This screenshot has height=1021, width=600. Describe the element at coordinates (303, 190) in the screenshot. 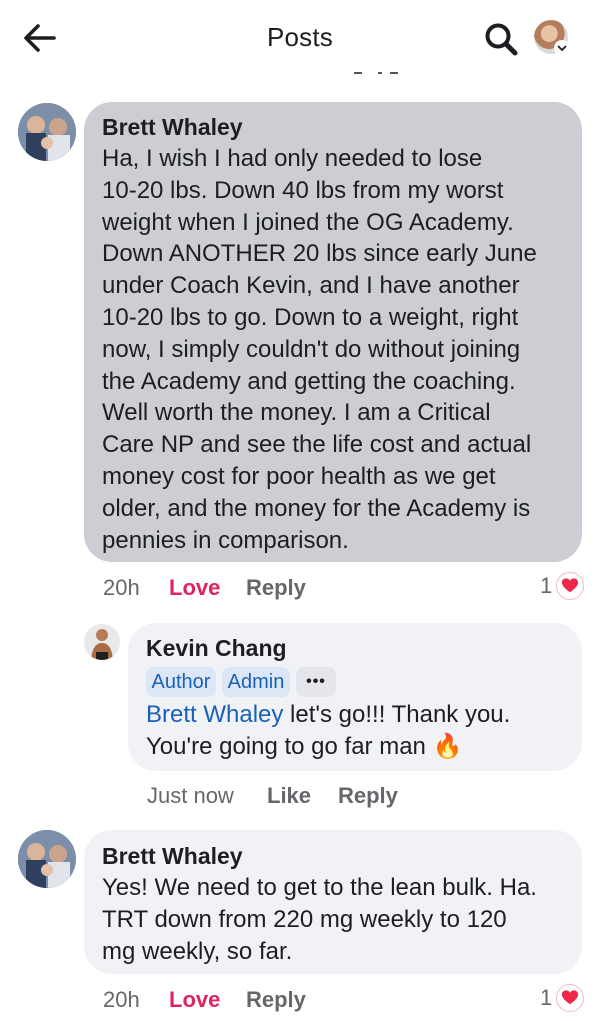

I see `comment-line: 10-20 lbs. Down 40 lbs from my worst` at that location.